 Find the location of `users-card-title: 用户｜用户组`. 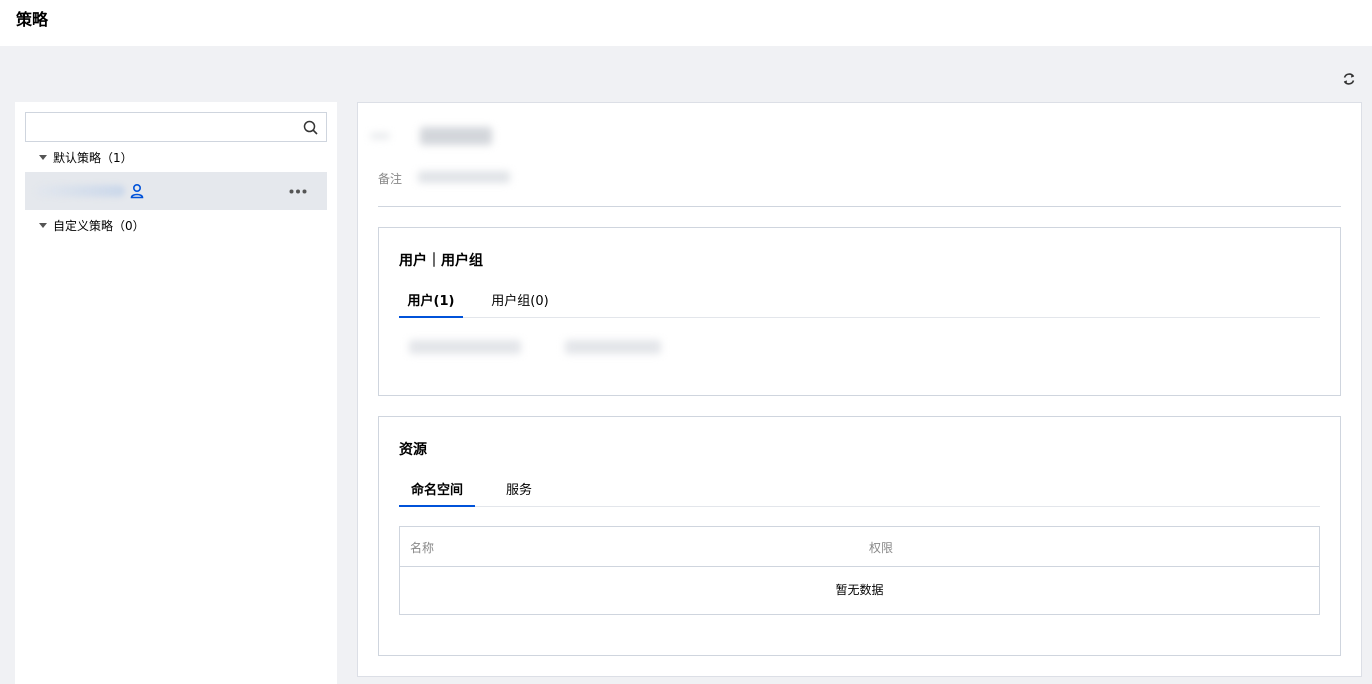

users-card-title: 用户｜用户组 is located at coordinates (441, 261).